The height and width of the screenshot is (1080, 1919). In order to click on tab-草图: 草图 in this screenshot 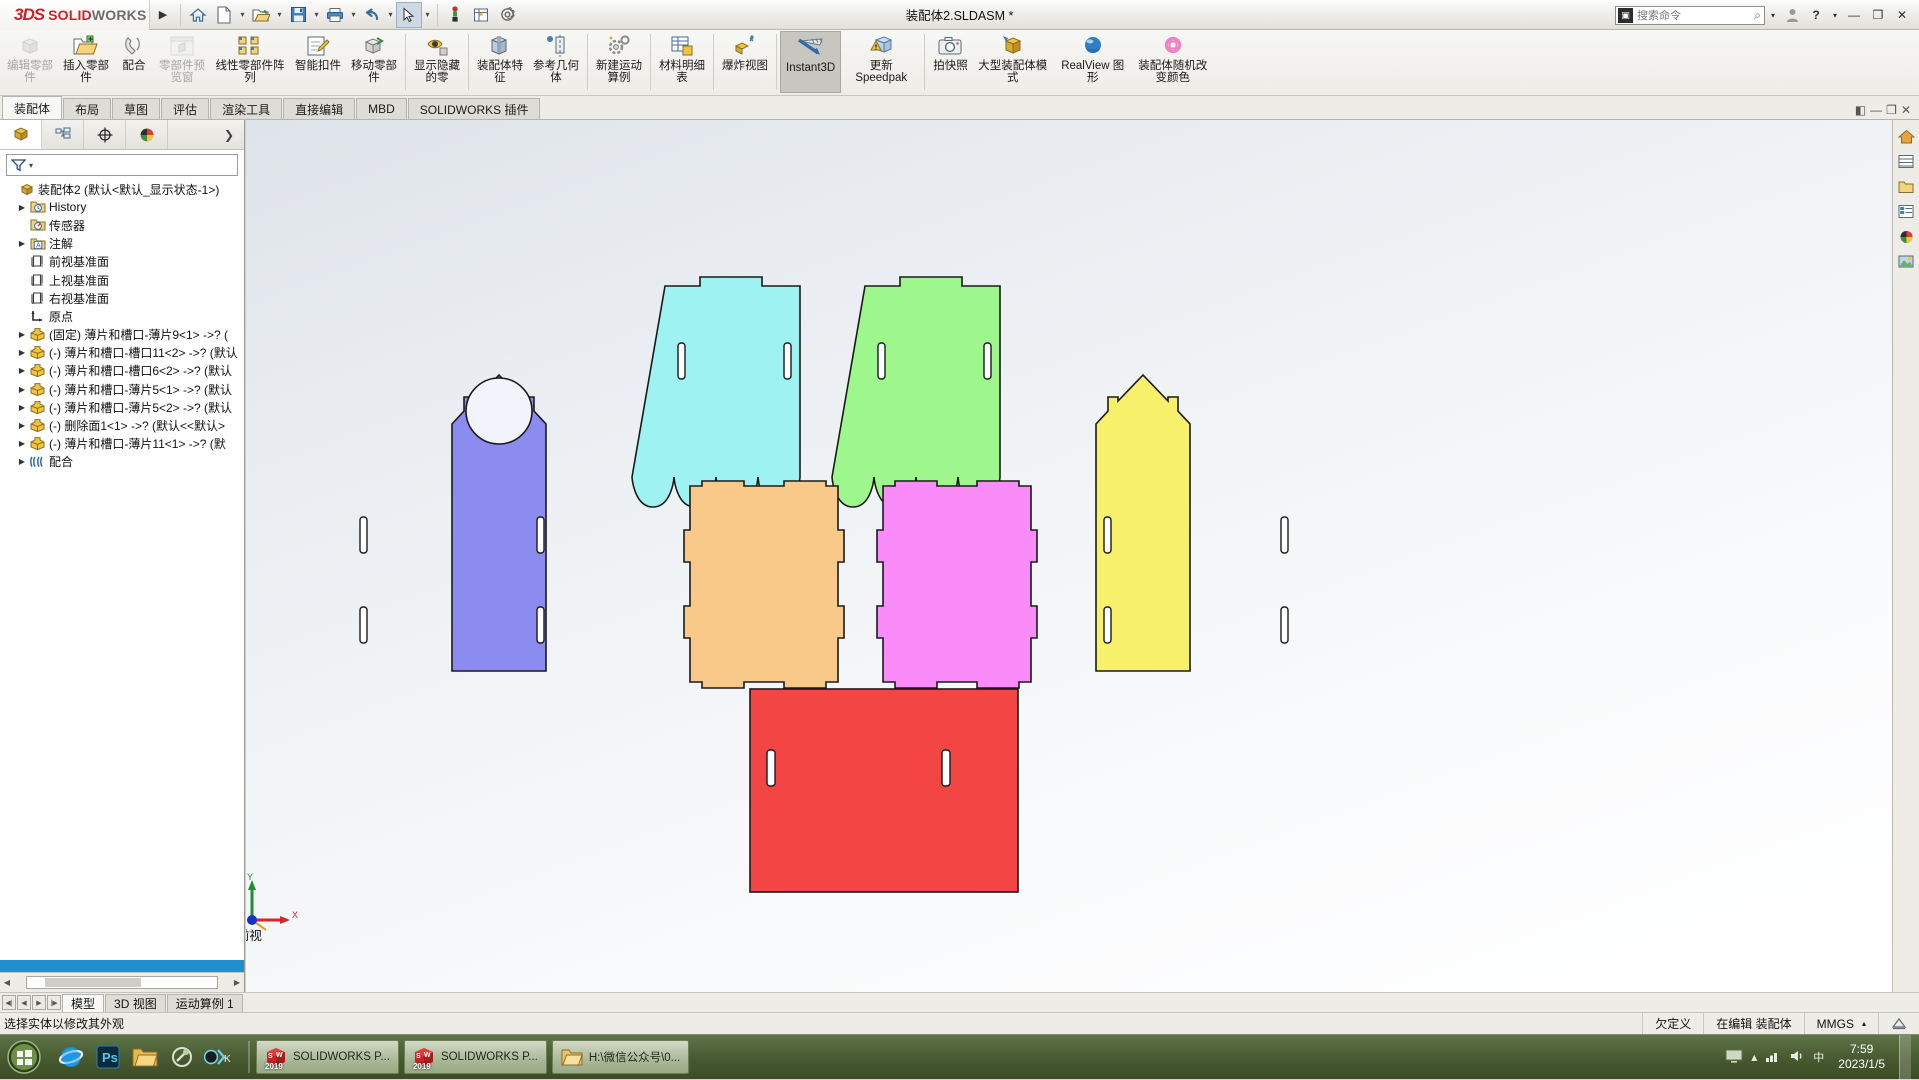, I will do `click(136, 108)`.